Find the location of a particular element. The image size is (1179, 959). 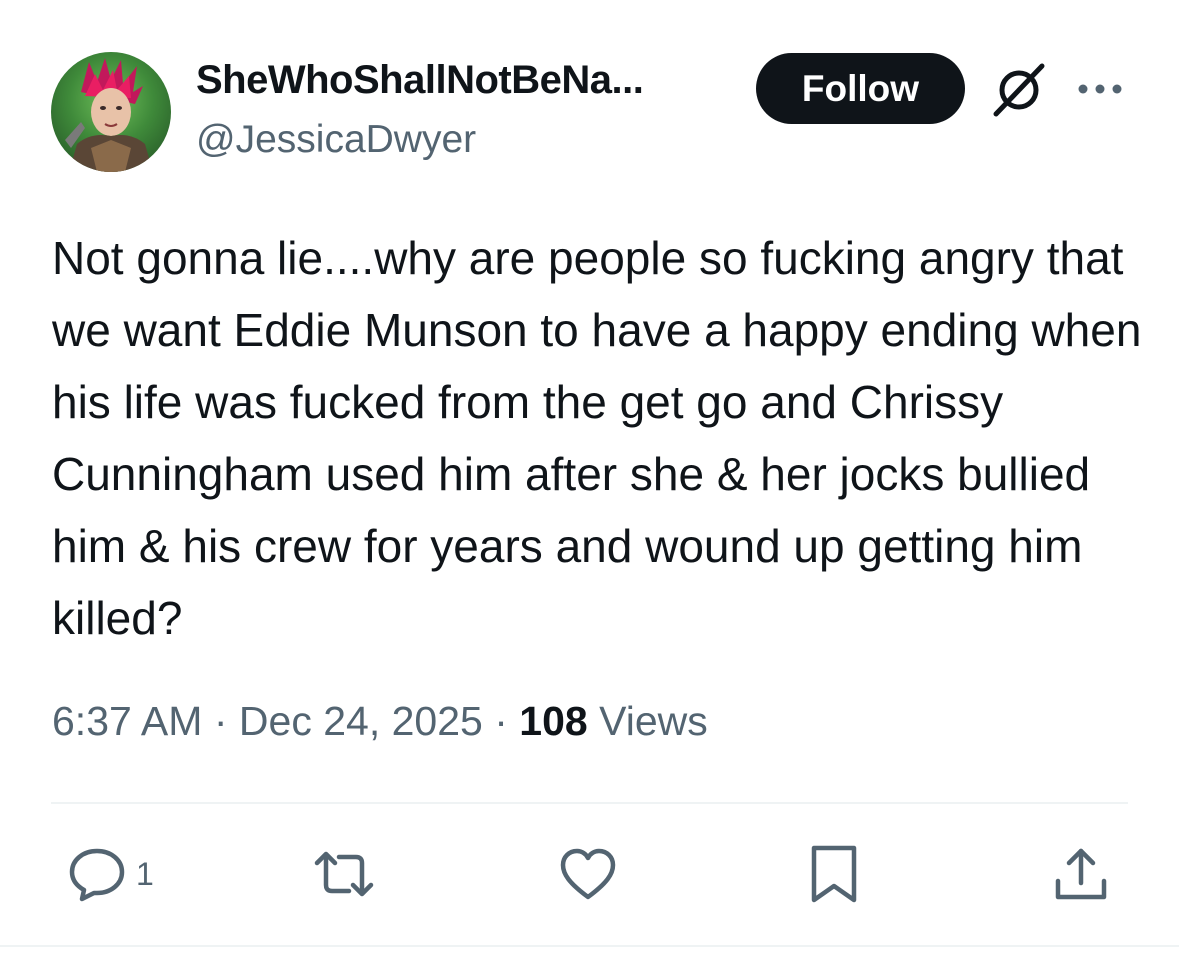

avatar is located at coordinates (111, 112).